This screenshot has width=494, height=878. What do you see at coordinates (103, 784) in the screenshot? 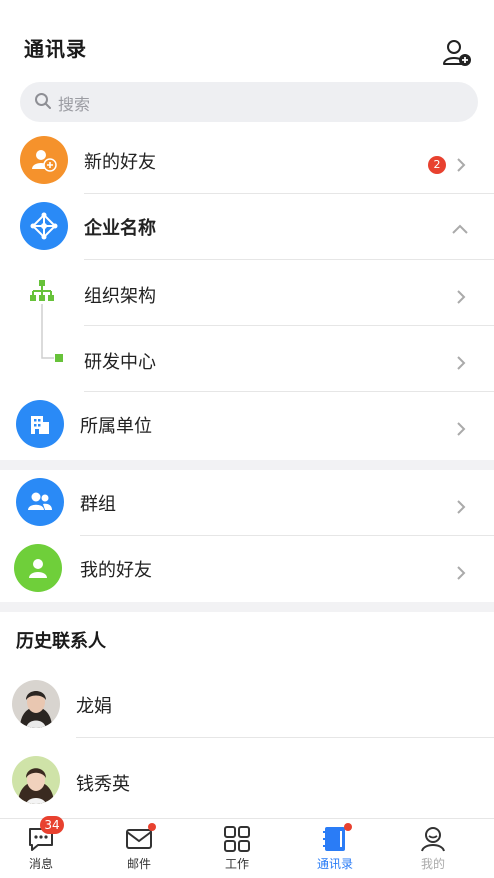
I see `contact-name: 钱秀英` at bounding box center [103, 784].